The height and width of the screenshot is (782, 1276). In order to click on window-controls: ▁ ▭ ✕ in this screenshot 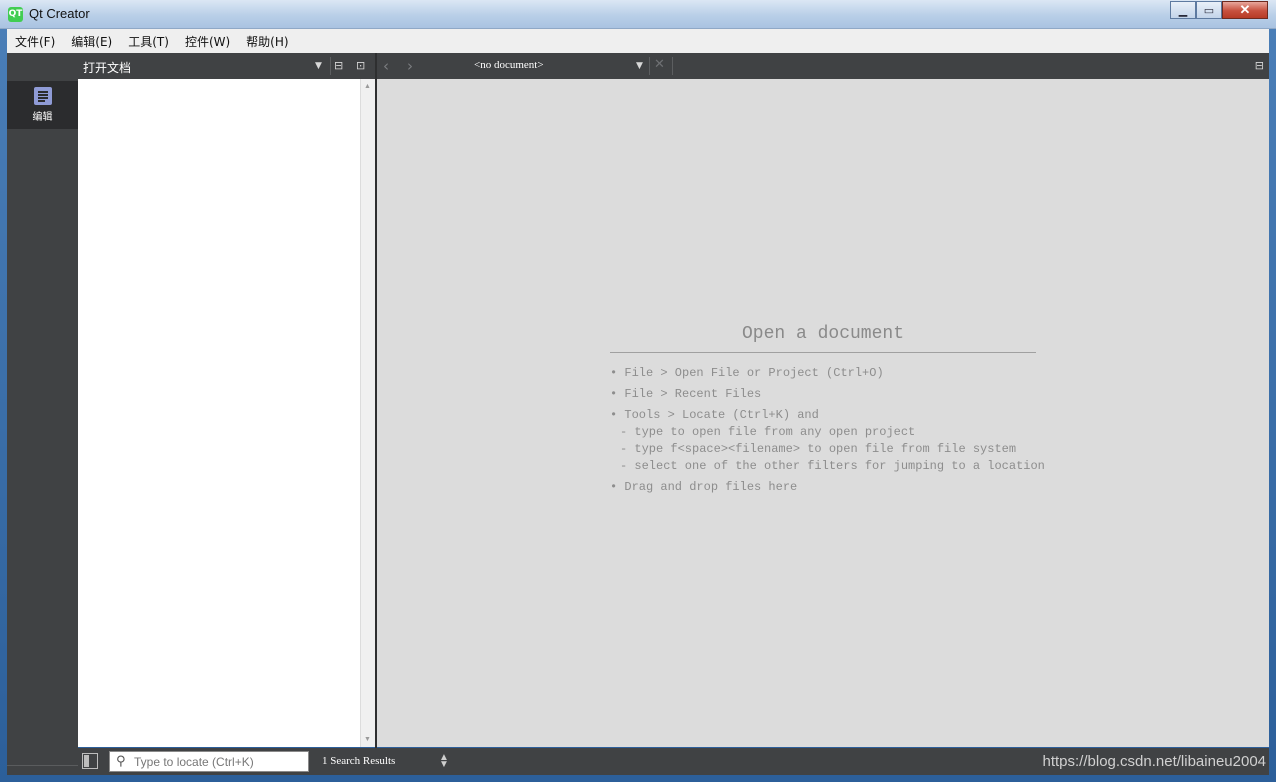, I will do `click(1219, 11)`.